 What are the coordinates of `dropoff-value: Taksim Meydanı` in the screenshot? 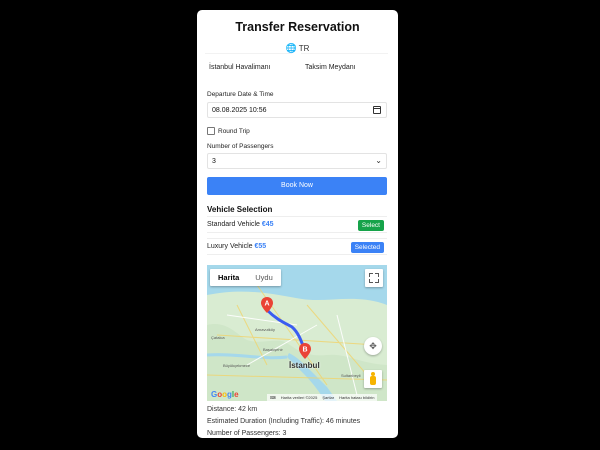 It's located at (330, 67).